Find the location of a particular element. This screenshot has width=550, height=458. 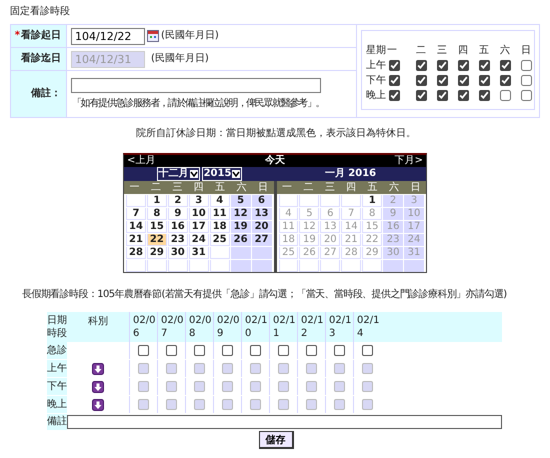

weekday-header: 三 is located at coordinates (177, 188).